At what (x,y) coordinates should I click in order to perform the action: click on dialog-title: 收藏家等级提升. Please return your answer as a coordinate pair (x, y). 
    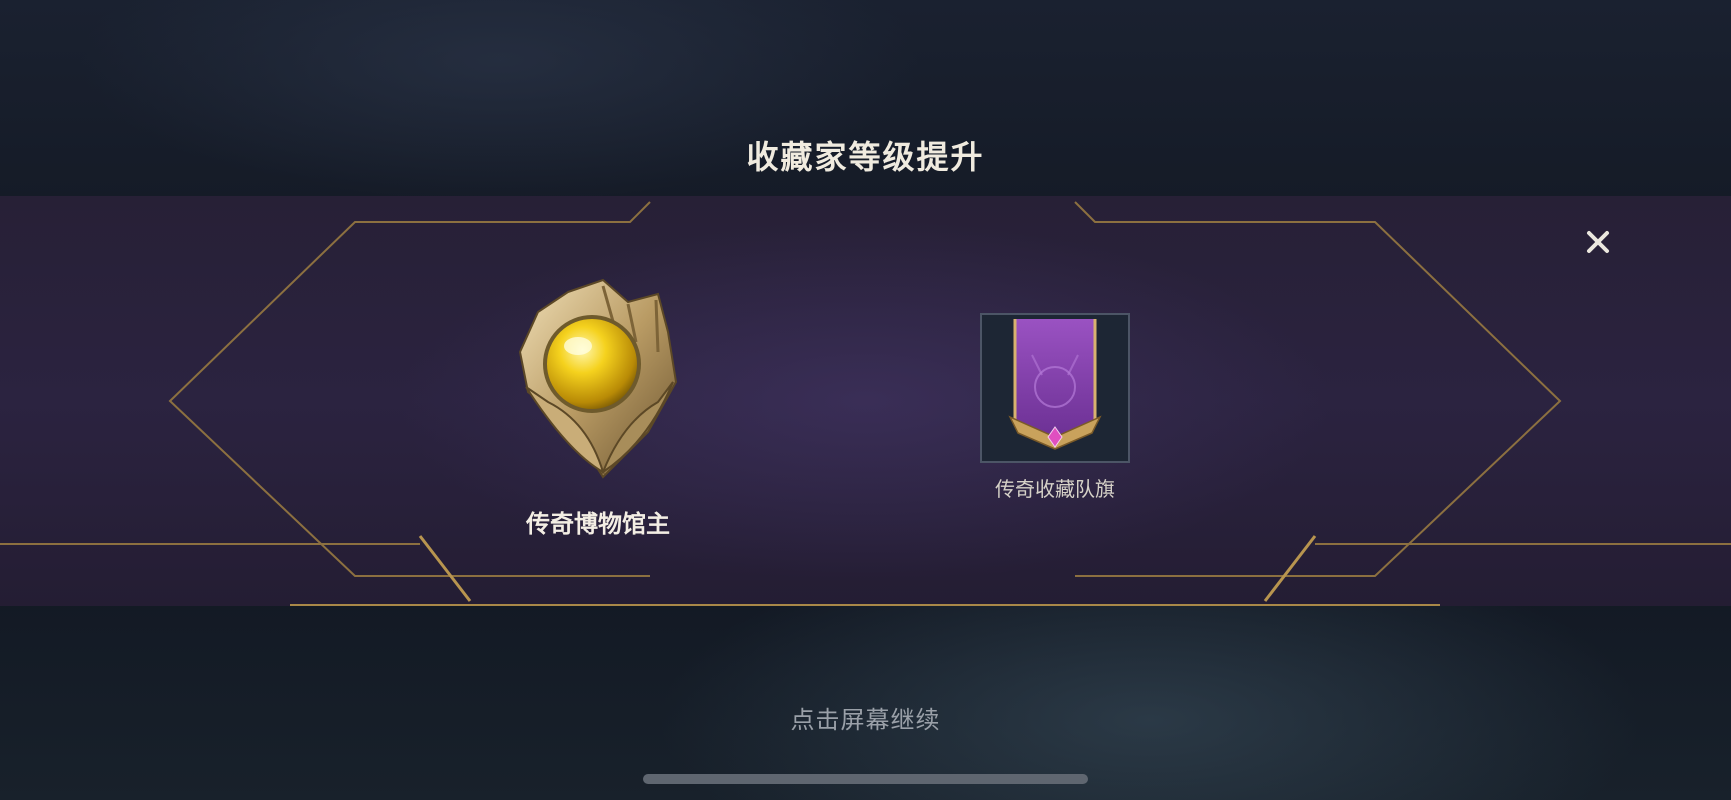
    Looking at the image, I should click on (865, 157).